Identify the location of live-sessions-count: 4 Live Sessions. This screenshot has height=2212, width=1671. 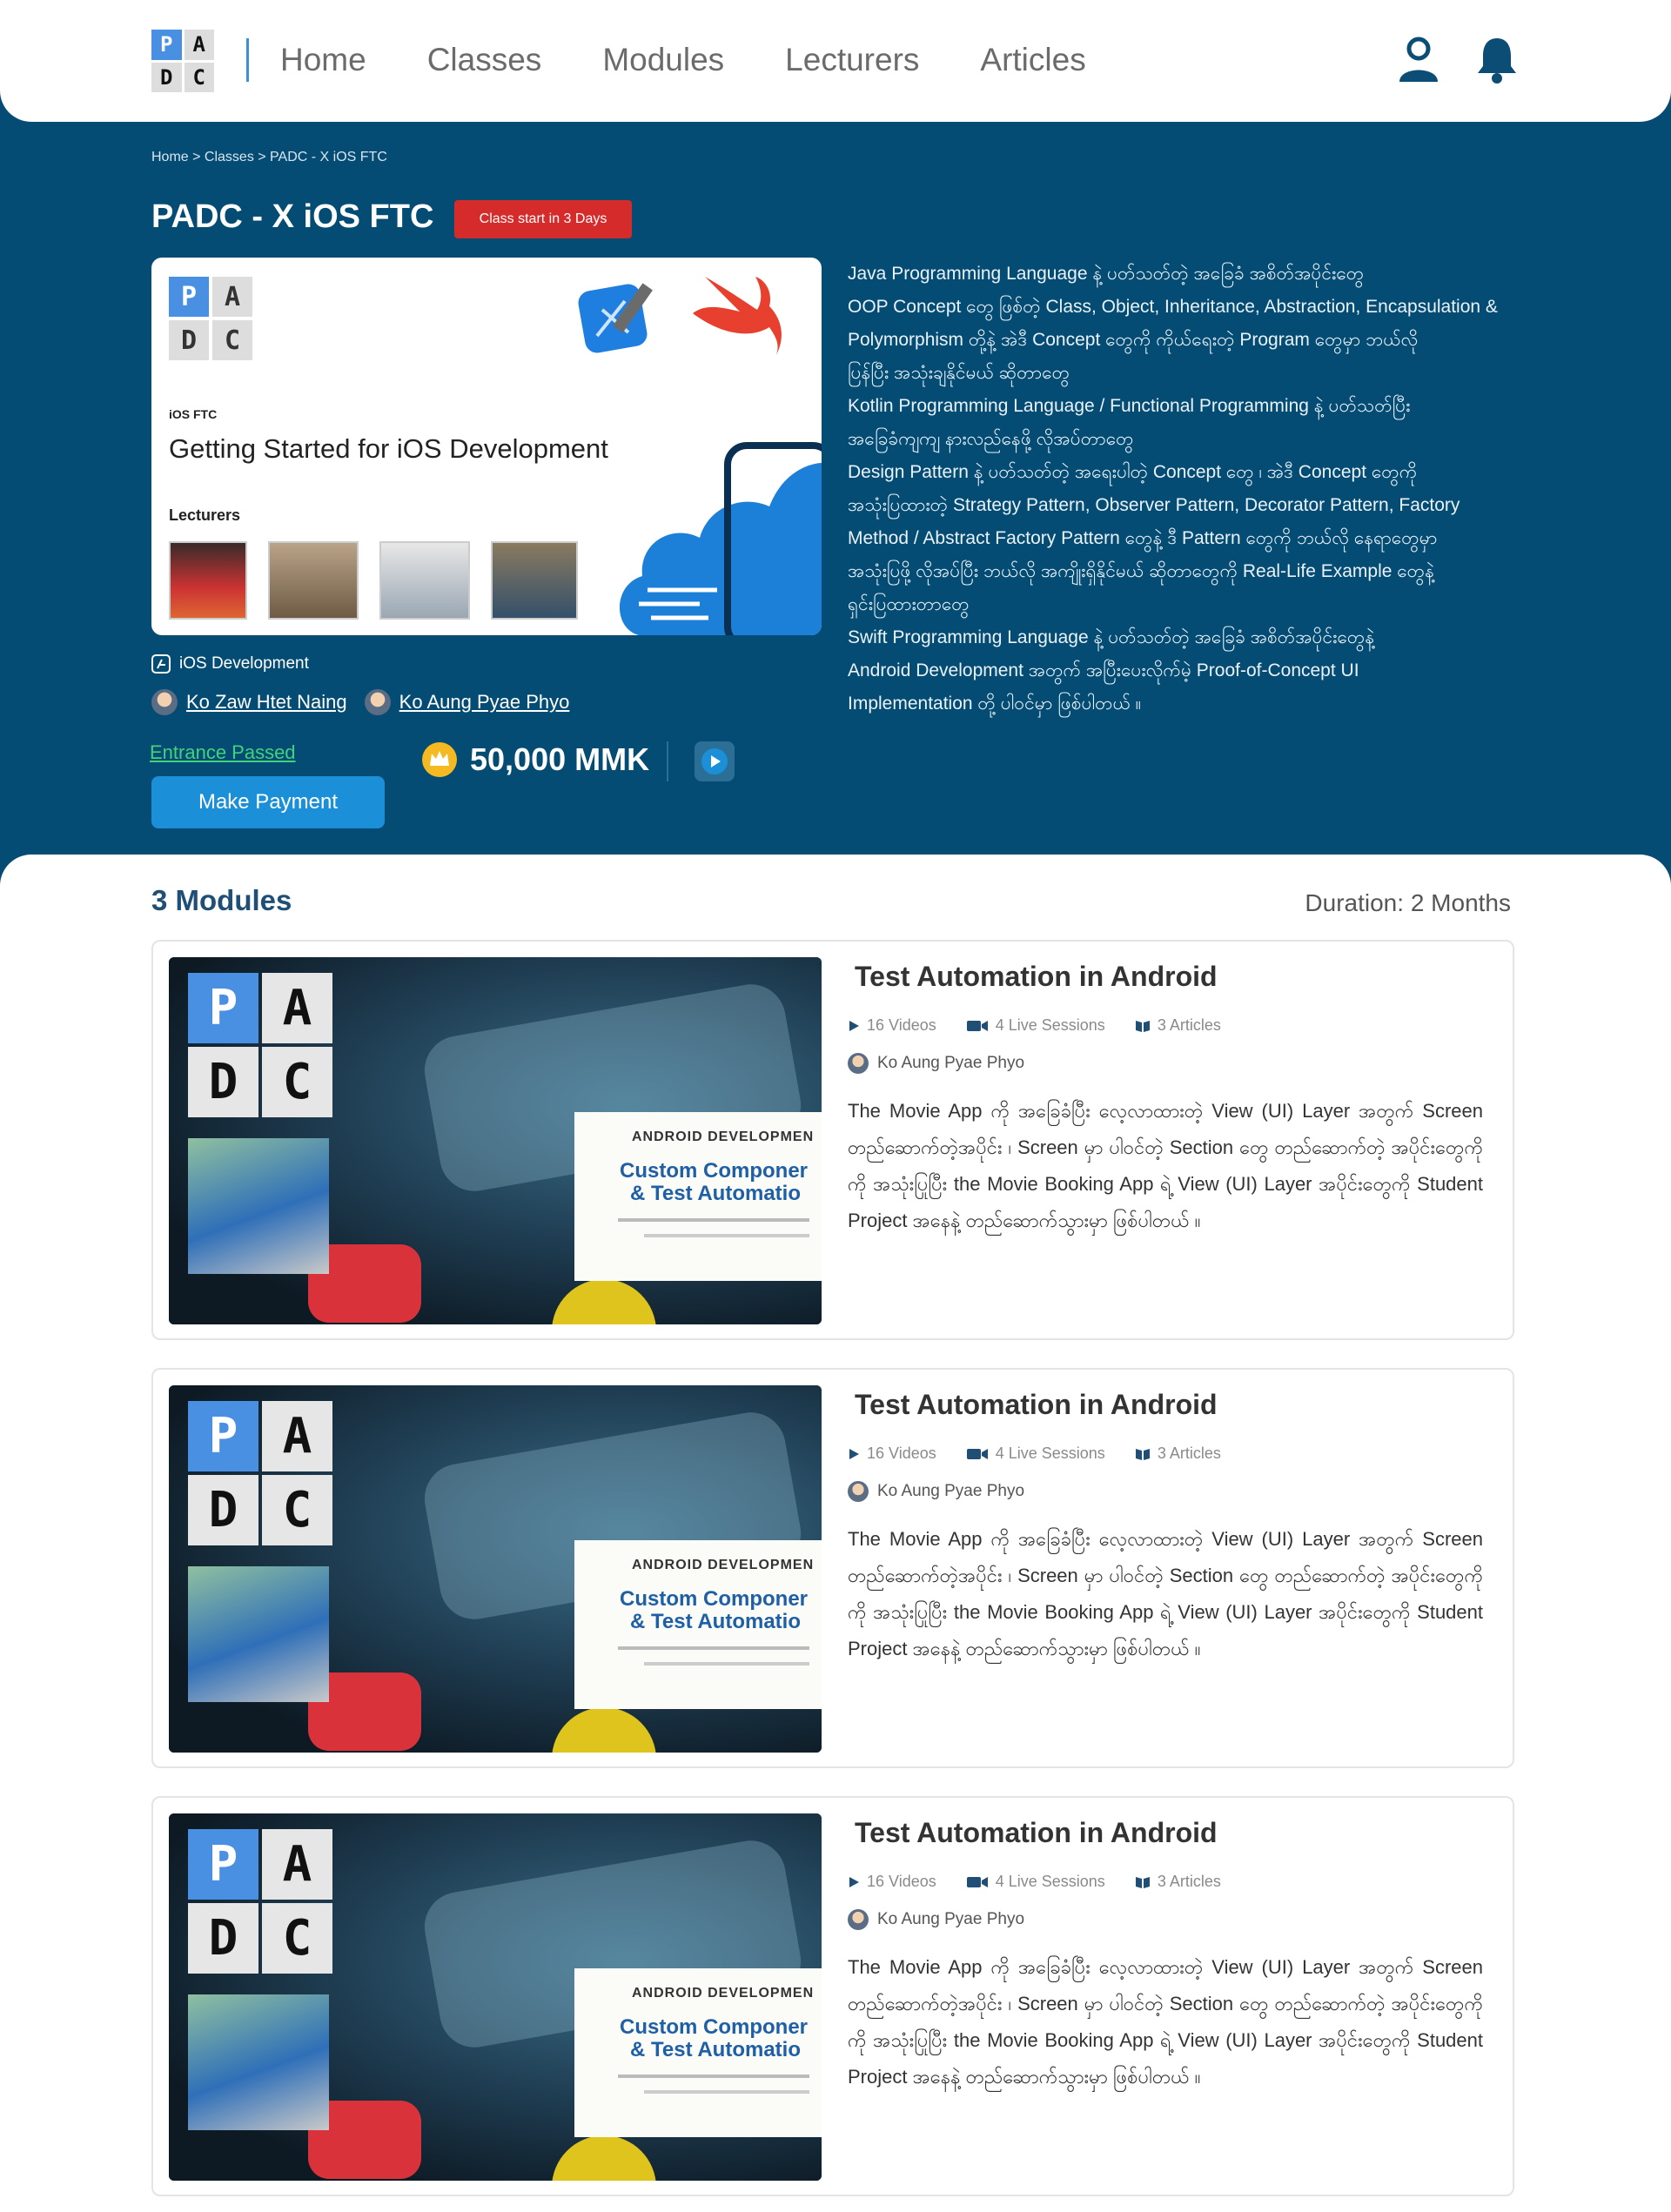
(1050, 1454).